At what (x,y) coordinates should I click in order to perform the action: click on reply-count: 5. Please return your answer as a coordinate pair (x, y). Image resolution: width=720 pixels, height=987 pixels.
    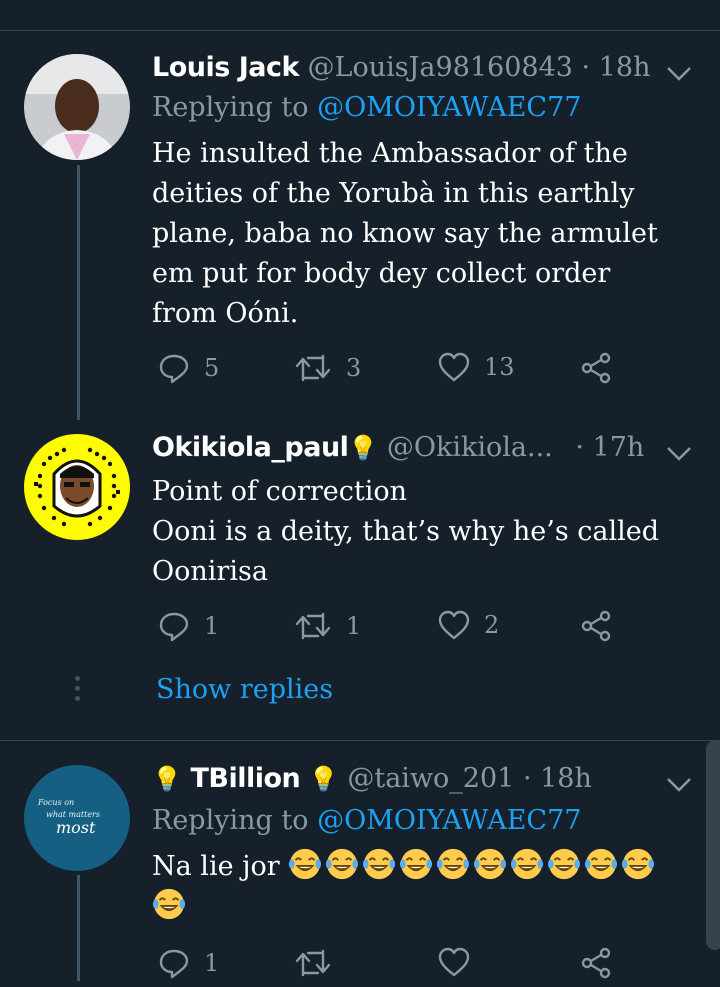
    Looking at the image, I should click on (212, 368).